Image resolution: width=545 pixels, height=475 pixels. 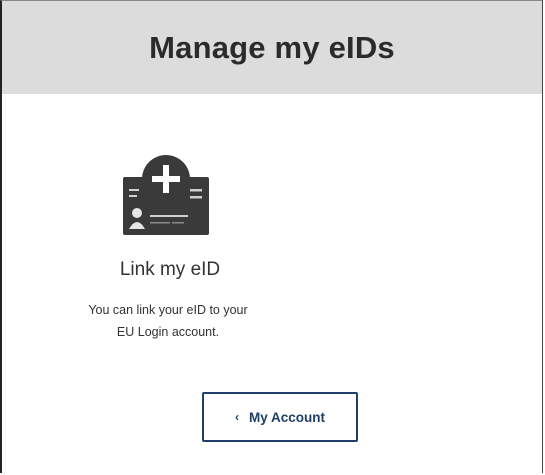 I want to click on page-title: Manage my eIDs, so click(x=272, y=47).